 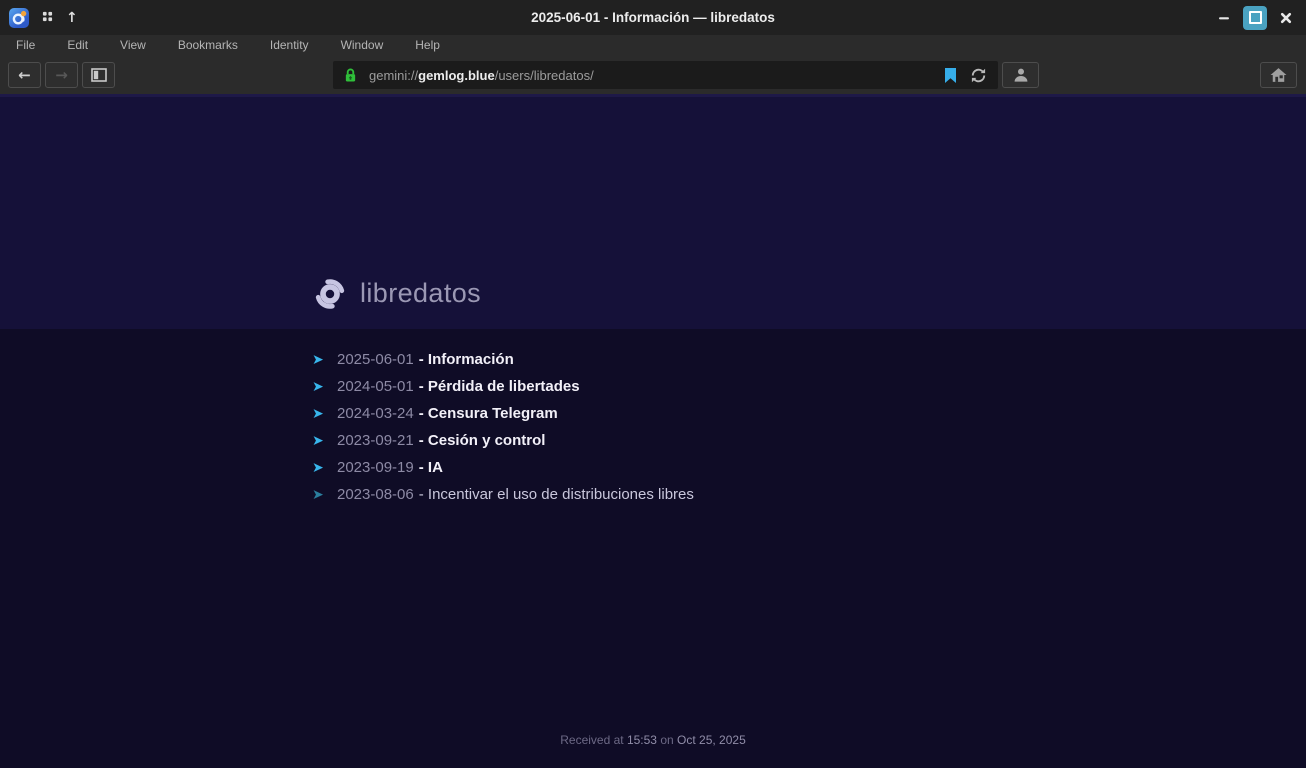 What do you see at coordinates (208, 45) in the screenshot?
I see `menu-bookmarks: Bookmarks` at bounding box center [208, 45].